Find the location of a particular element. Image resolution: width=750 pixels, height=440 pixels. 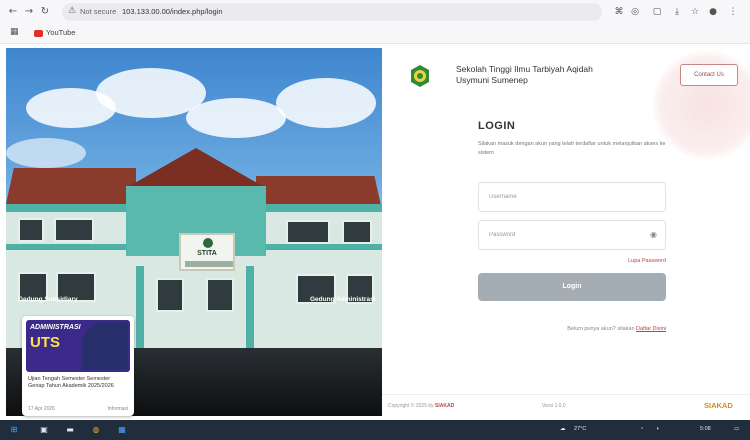

translate-icon: ⌘ is located at coordinates (619, 12).